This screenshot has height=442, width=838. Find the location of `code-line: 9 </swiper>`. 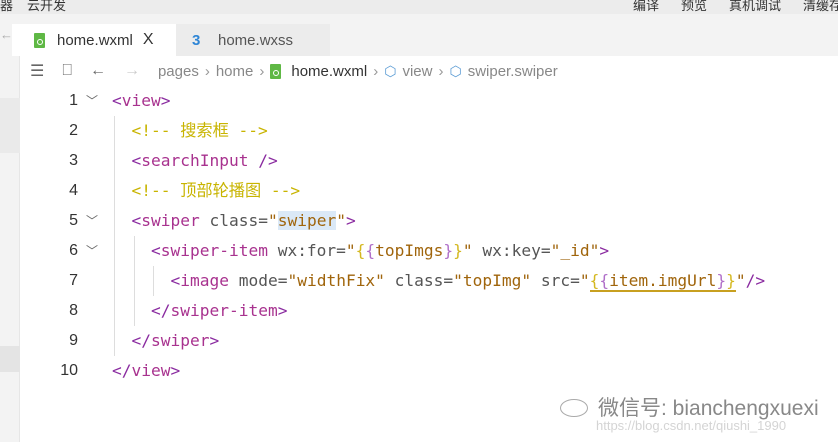

code-line: 9 </swiper> is located at coordinates (429, 341).